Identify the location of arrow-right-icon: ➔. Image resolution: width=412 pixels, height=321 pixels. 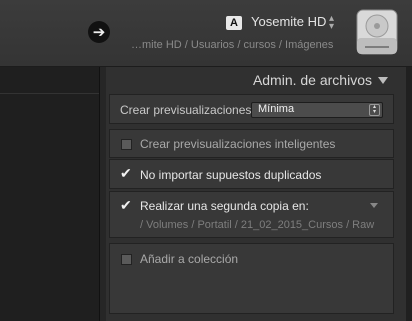
(99, 32).